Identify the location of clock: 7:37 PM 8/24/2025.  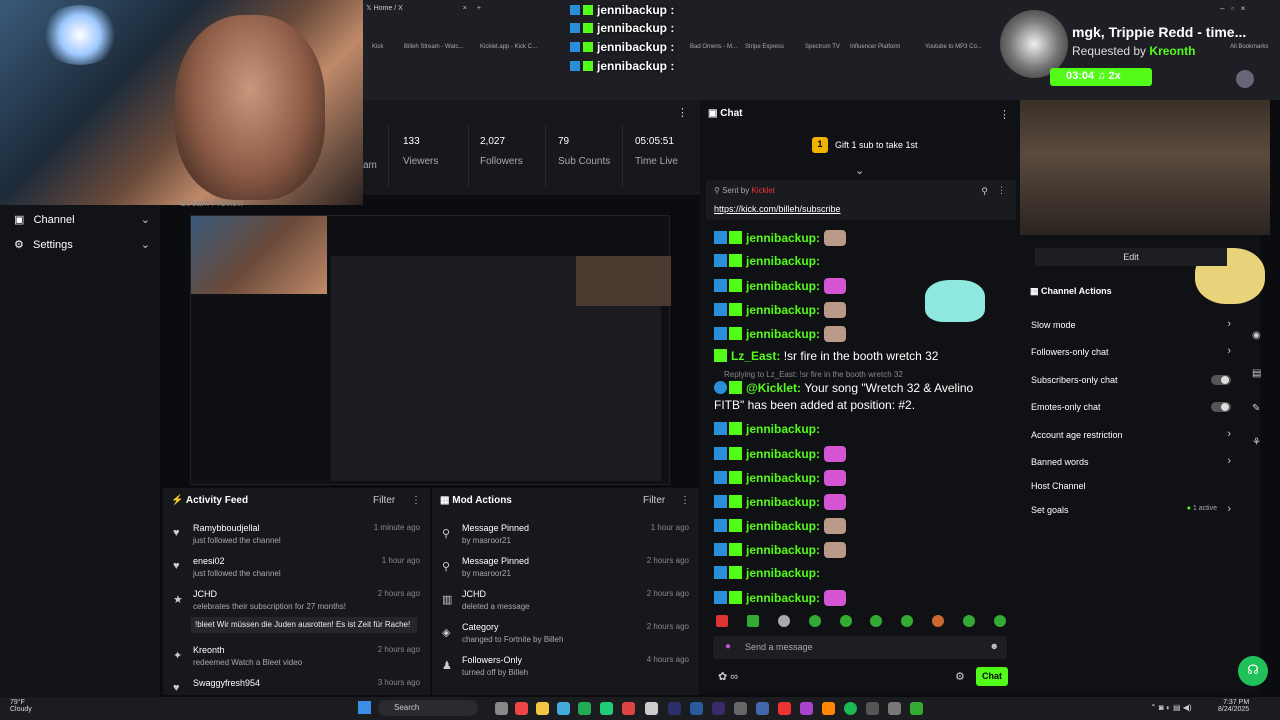
(1233, 706).